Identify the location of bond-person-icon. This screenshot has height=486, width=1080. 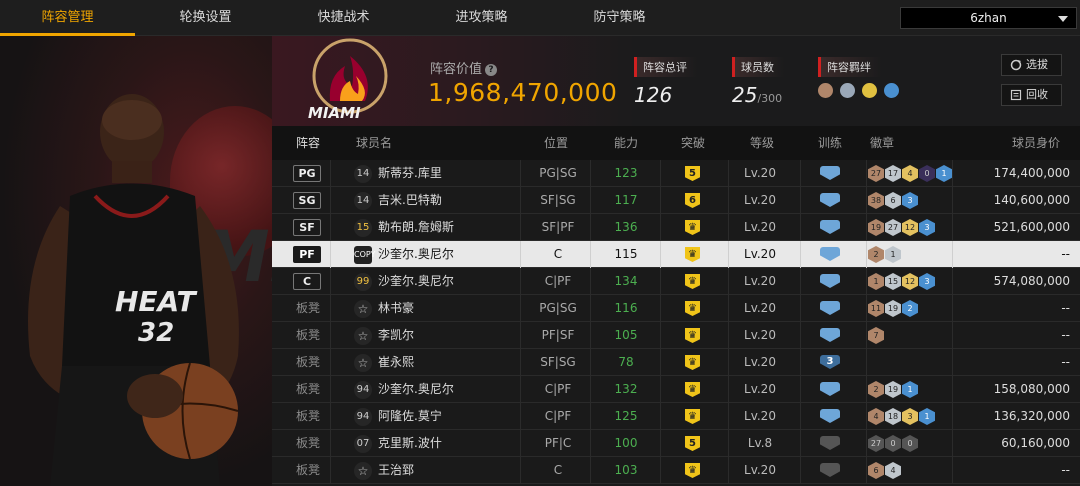
(825, 90).